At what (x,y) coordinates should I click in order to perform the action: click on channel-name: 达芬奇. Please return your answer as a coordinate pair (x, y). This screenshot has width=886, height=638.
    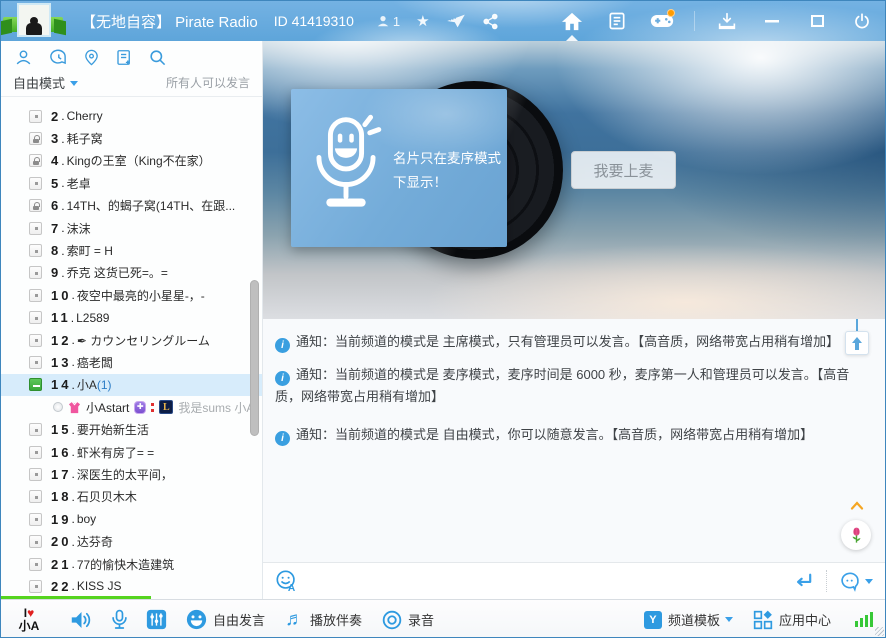
    Looking at the image, I should click on (94, 542).